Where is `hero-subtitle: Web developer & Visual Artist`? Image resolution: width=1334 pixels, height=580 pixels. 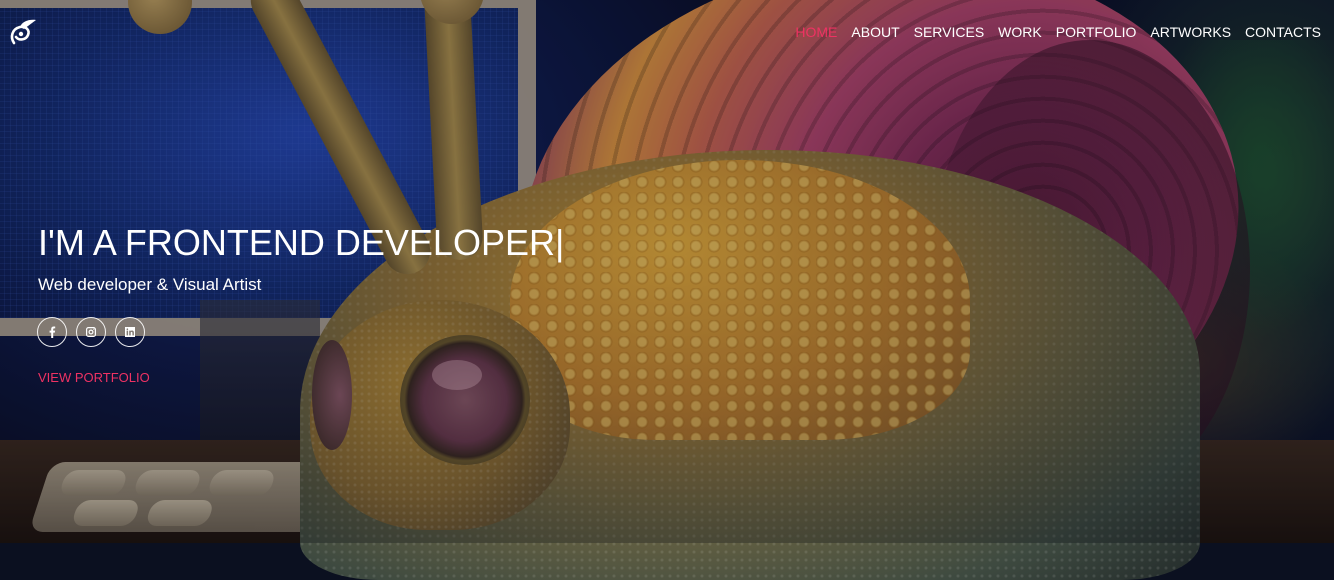
hero-subtitle: Web developer & Visual Artist is located at coordinates (150, 284).